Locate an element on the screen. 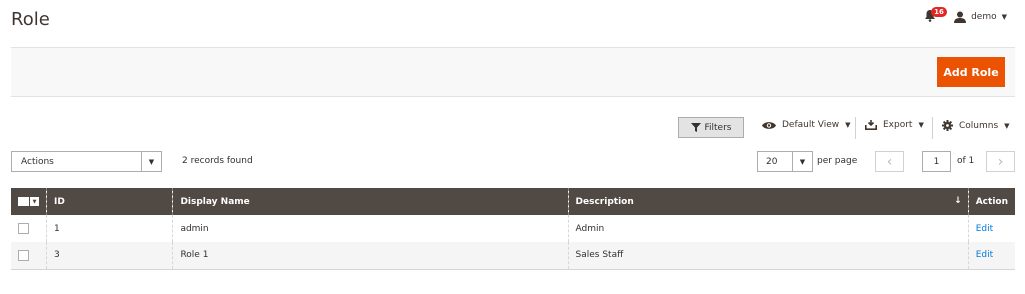 The width and height of the screenshot is (1025, 294). gear-icon is located at coordinates (947, 125).